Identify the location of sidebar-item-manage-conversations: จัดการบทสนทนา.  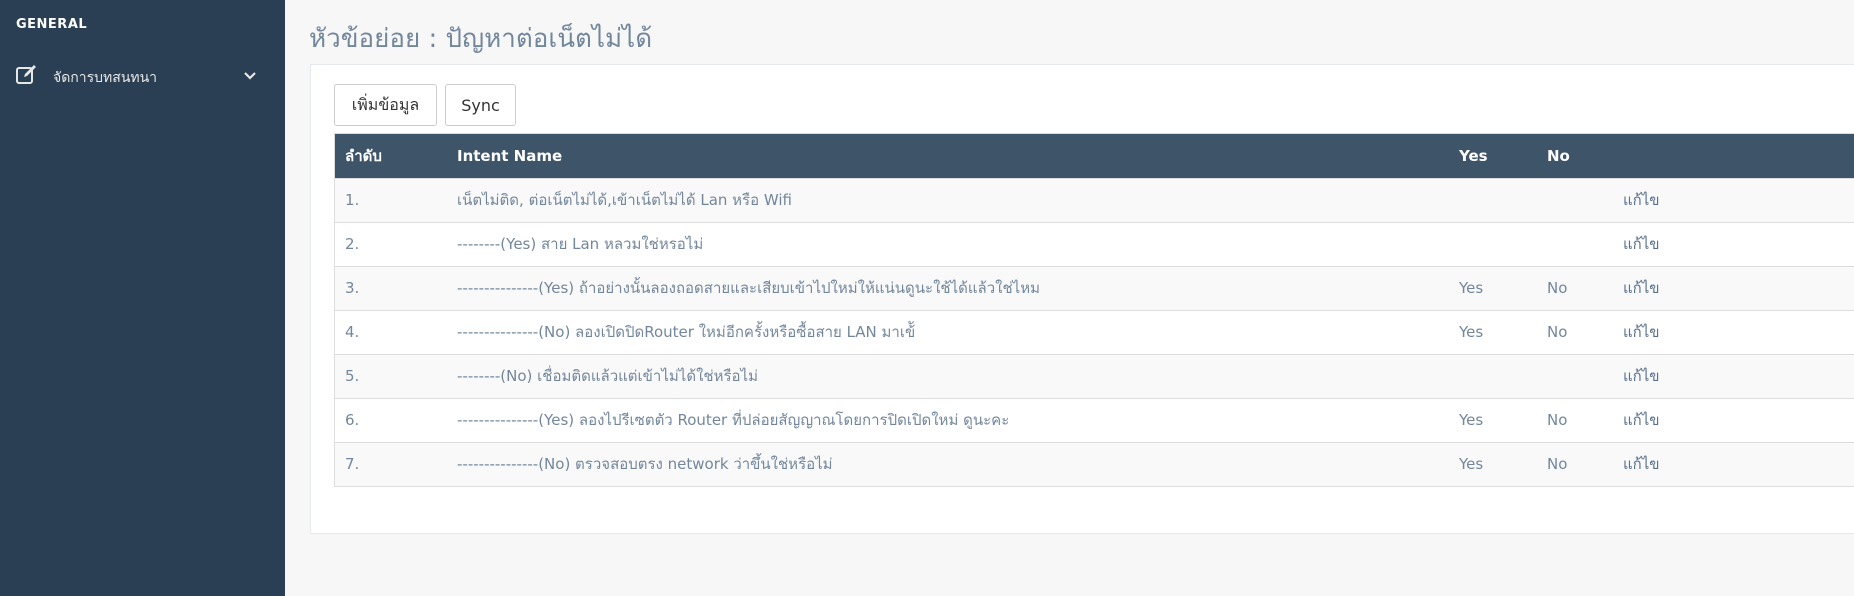
(142, 76).